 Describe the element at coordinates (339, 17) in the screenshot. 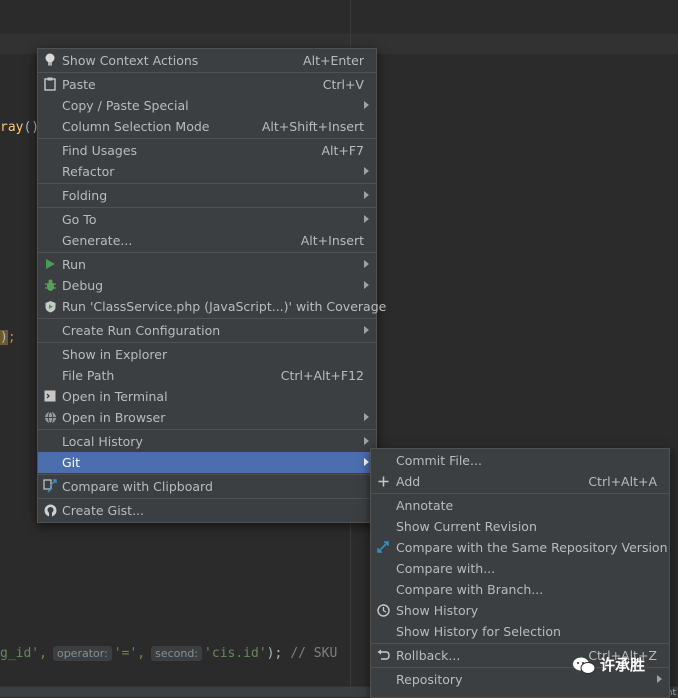

I see `editor-top-area` at that location.